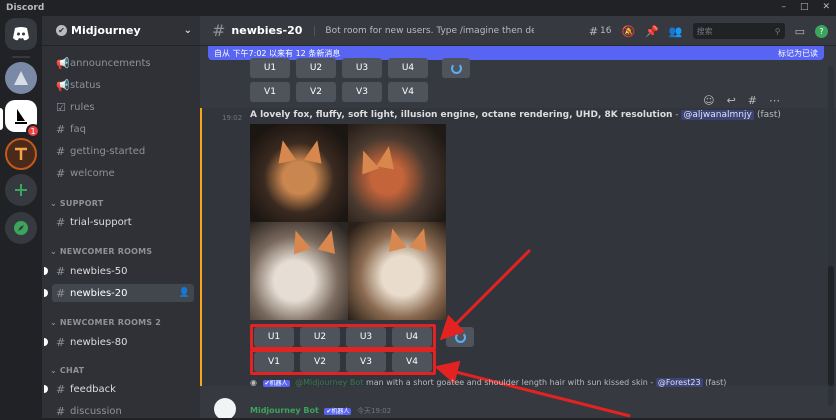  What do you see at coordinates (21, 190) in the screenshot?
I see `add-server-icon` at bounding box center [21, 190].